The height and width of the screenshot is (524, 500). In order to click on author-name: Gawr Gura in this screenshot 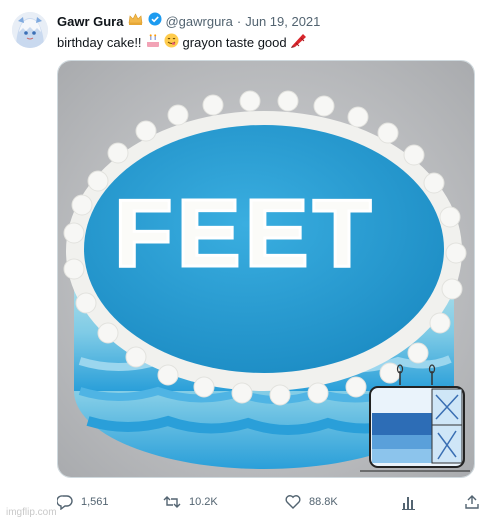, I will do `click(90, 22)`.